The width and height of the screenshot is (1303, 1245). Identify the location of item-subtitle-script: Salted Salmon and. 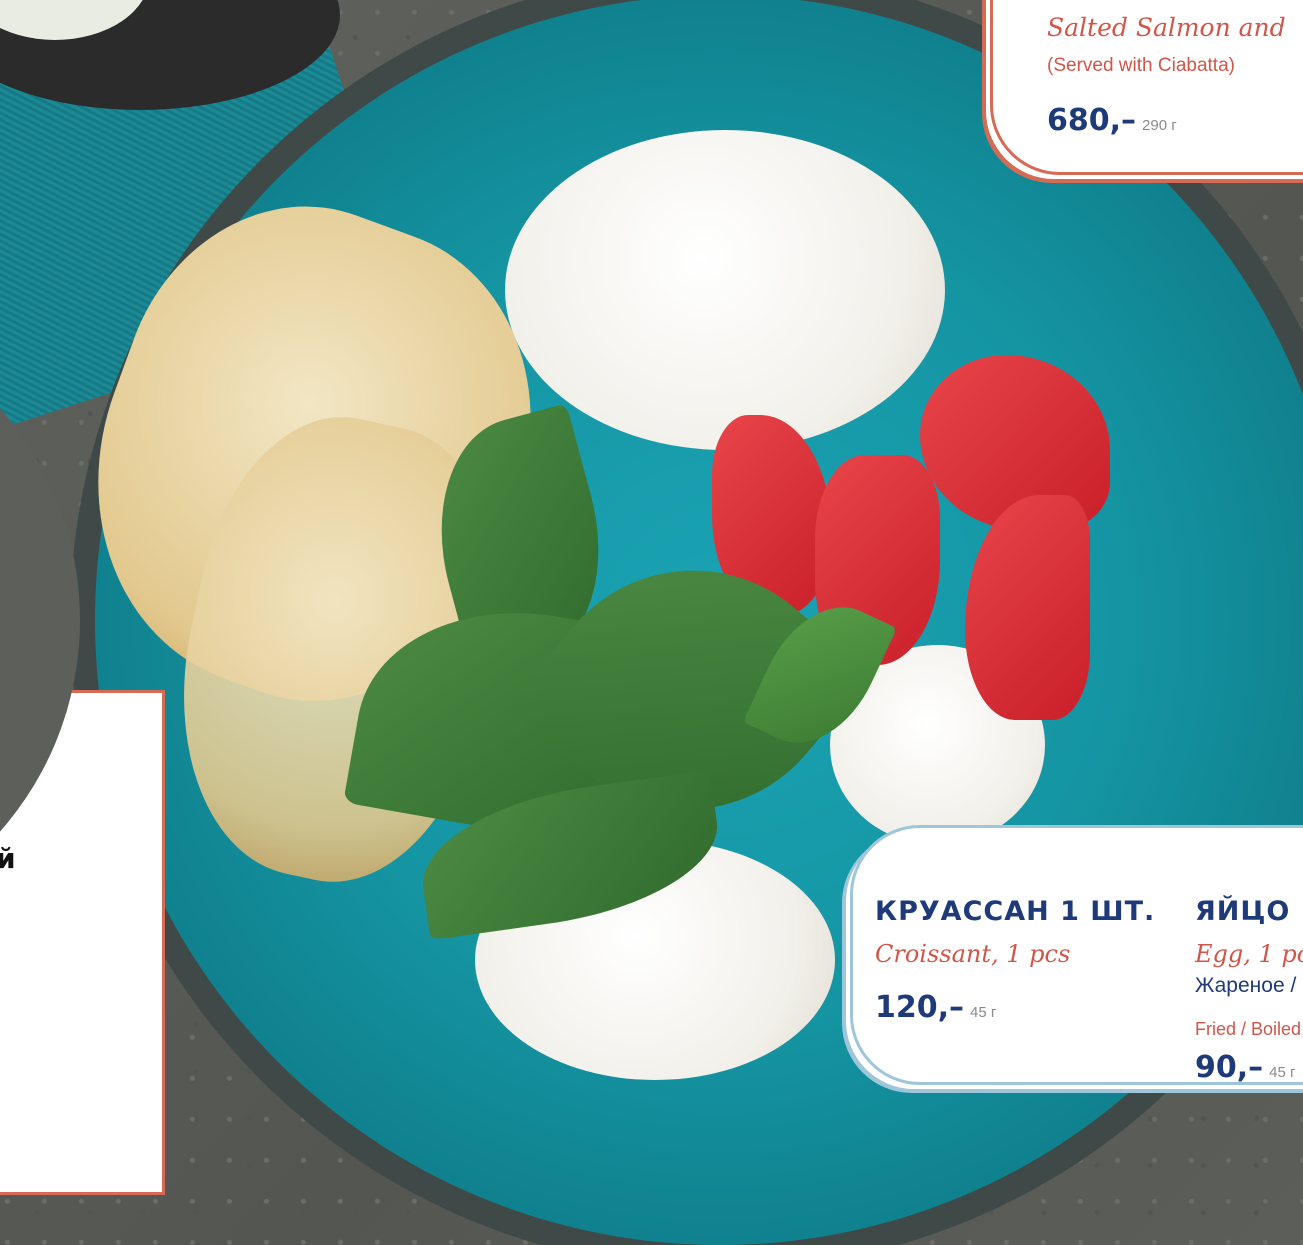
(1166, 27).